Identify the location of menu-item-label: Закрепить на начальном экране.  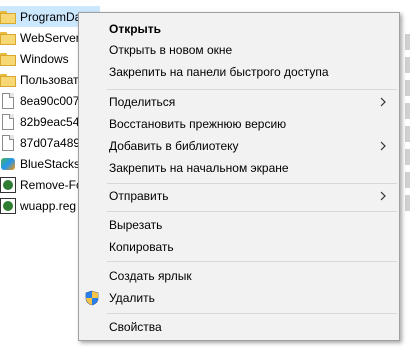
(199, 168).